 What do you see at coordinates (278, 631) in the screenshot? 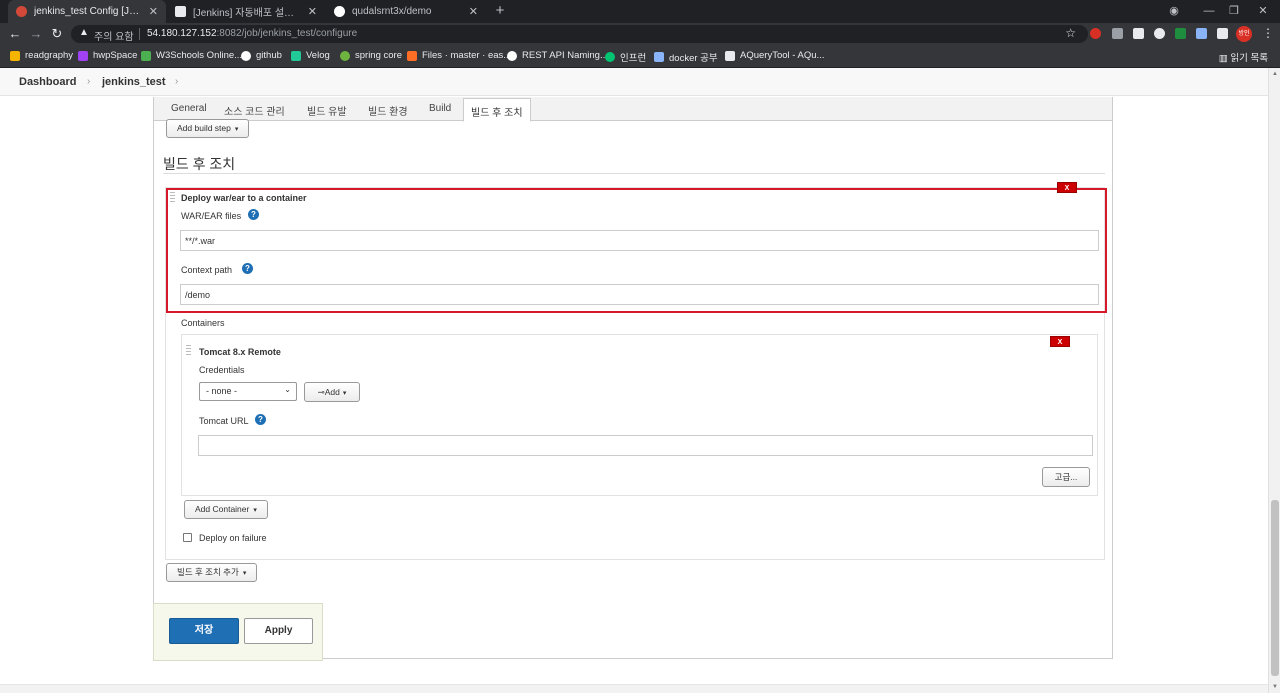
I see `apply-button: Apply` at bounding box center [278, 631].